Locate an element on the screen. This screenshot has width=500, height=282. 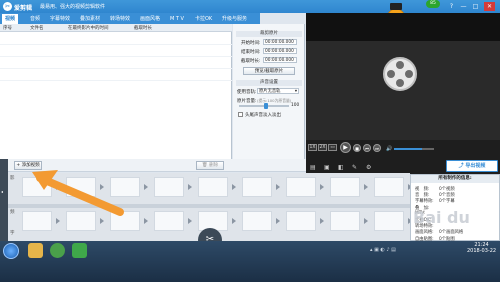
volume-bar is located at coordinates (414, 149).